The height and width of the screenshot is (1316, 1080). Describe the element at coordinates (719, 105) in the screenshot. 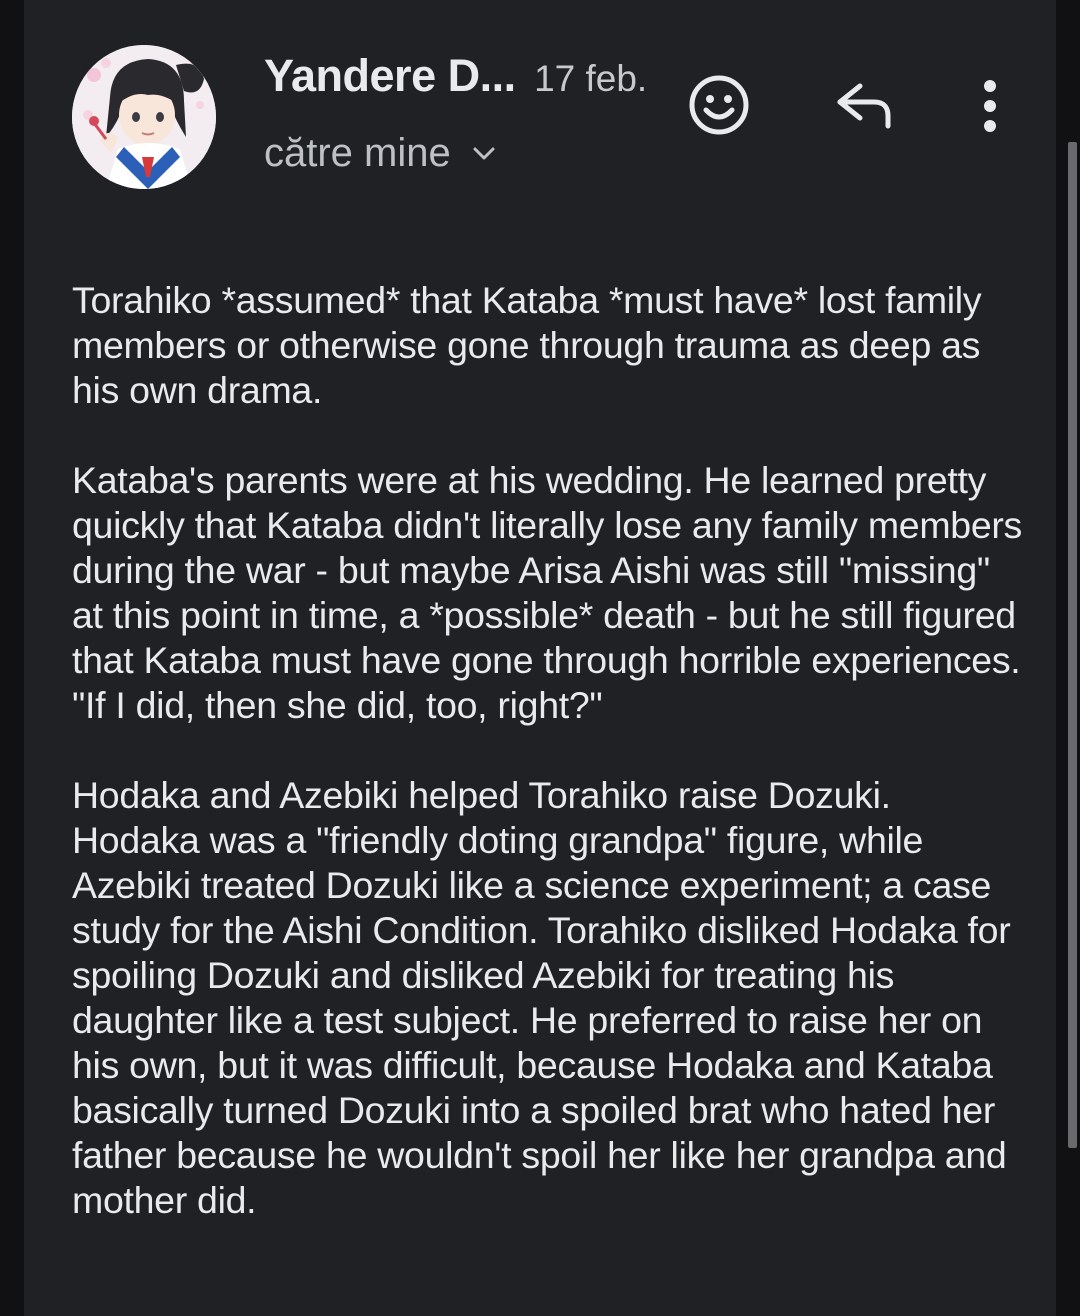

I see `smiley-face-icon` at that location.